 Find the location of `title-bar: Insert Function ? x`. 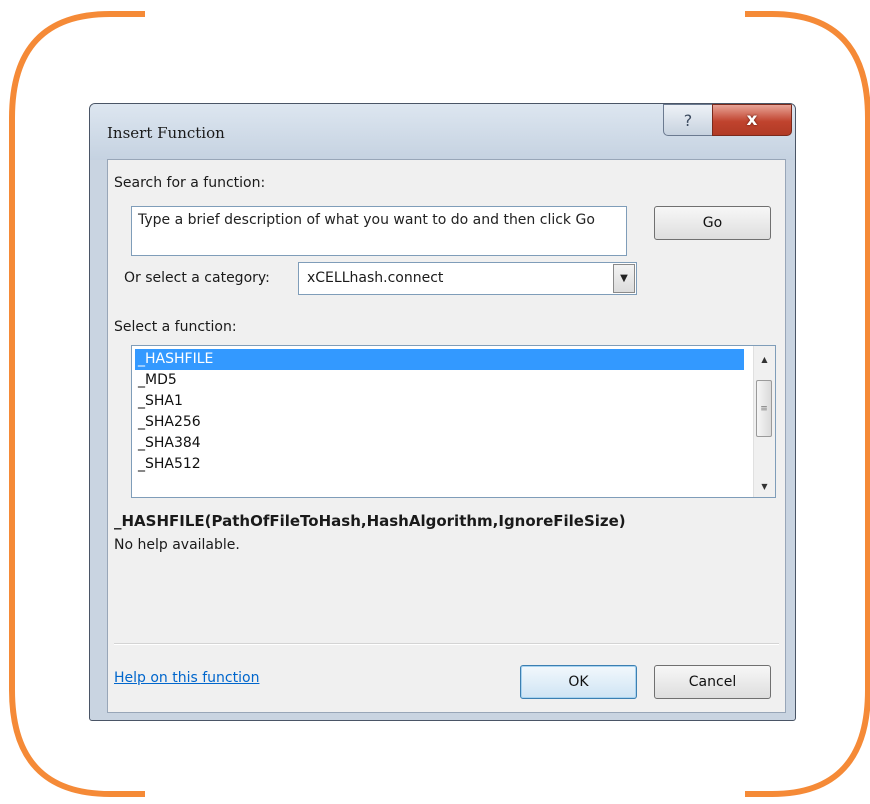

title-bar: Insert Function ? x is located at coordinates (442, 132).